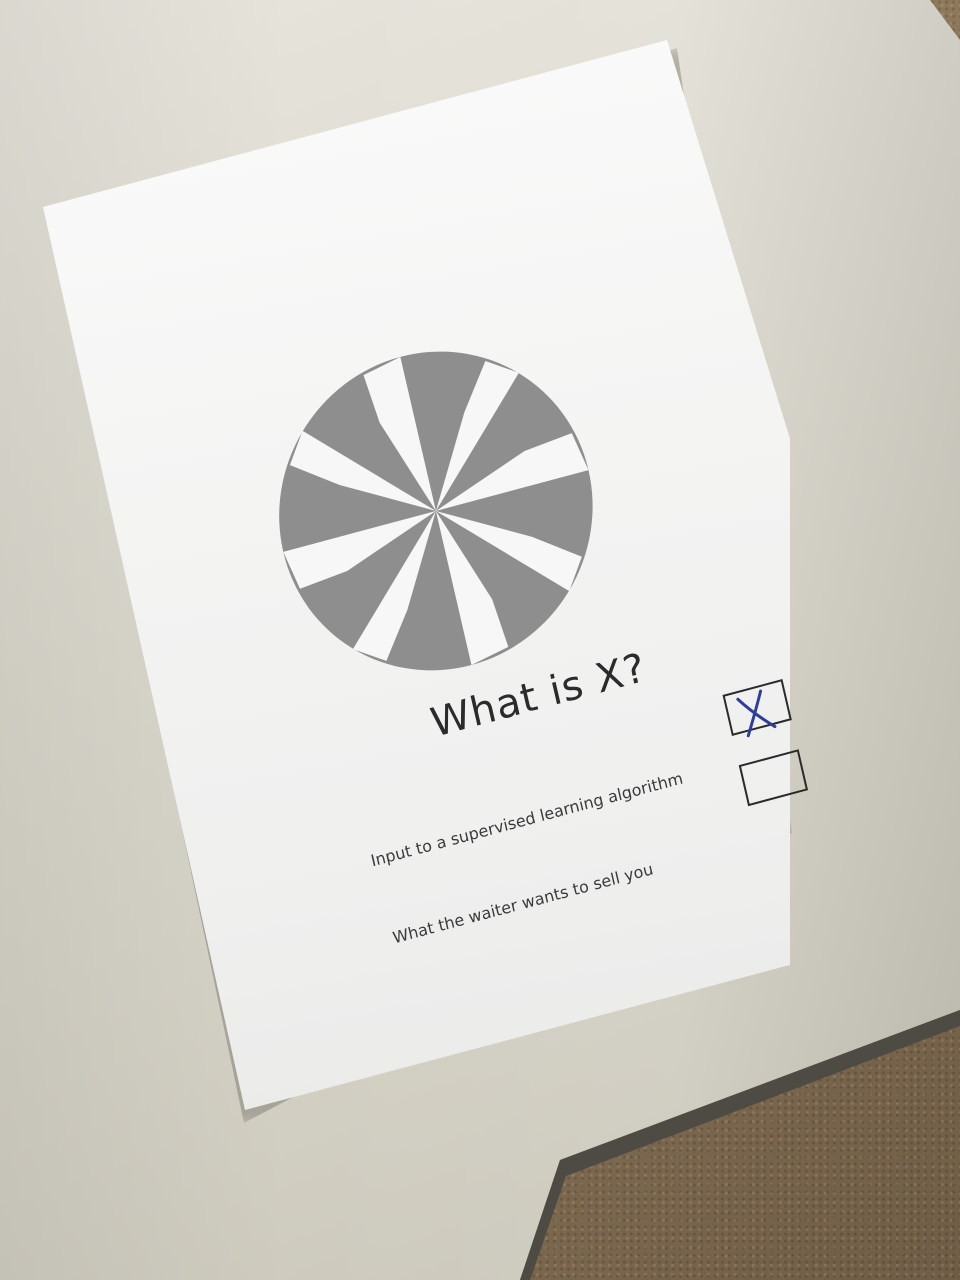 The image size is (960, 1280). I want to click on pinwheel-logo-icon, so click(436, 511).